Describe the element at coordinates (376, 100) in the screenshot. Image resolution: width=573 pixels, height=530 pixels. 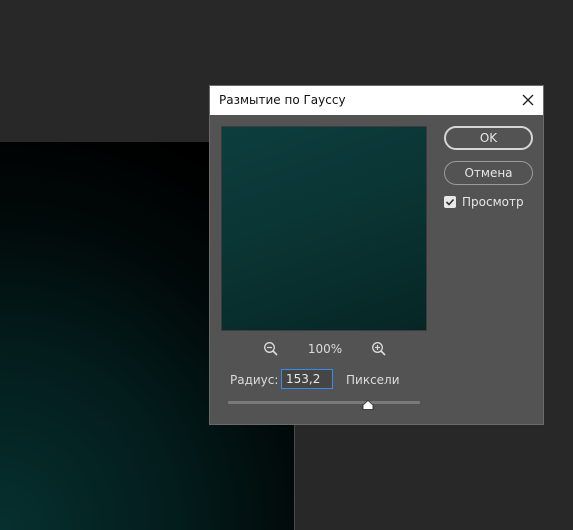
I see `dialog-titlebar: Размытие по Гауссу` at that location.